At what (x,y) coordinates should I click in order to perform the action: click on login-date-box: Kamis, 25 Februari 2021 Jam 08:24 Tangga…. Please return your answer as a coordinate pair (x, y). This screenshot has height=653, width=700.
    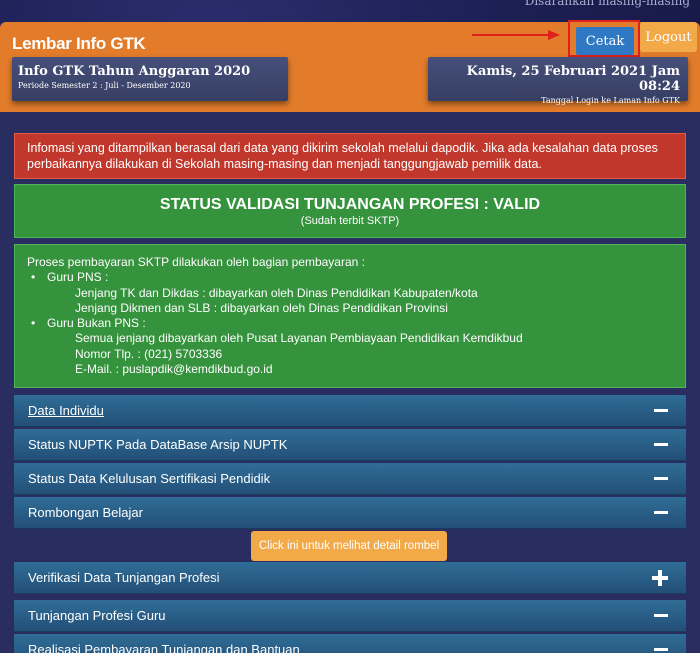
    Looking at the image, I should click on (558, 81).